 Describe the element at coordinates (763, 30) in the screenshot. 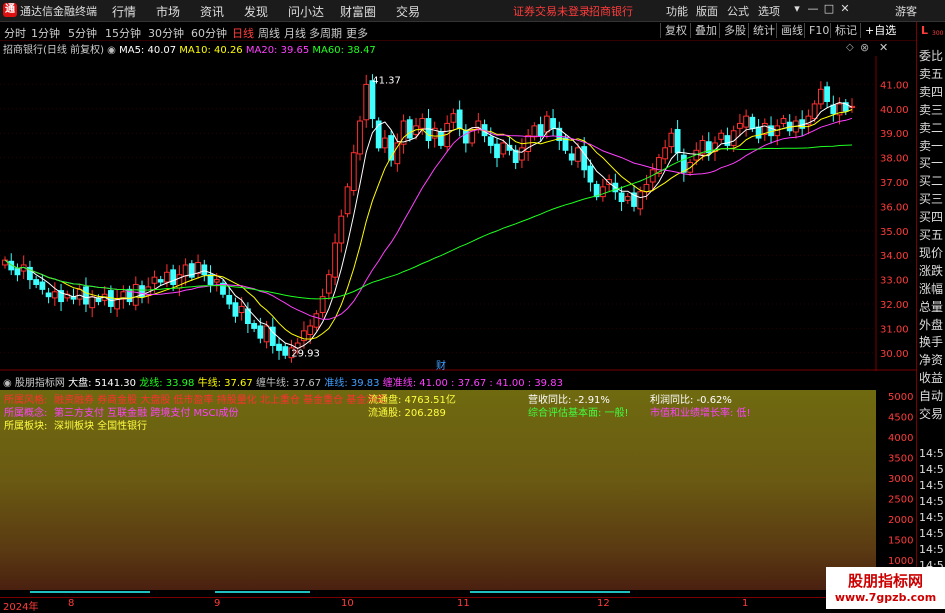

I see `stats-button: 统计` at that location.